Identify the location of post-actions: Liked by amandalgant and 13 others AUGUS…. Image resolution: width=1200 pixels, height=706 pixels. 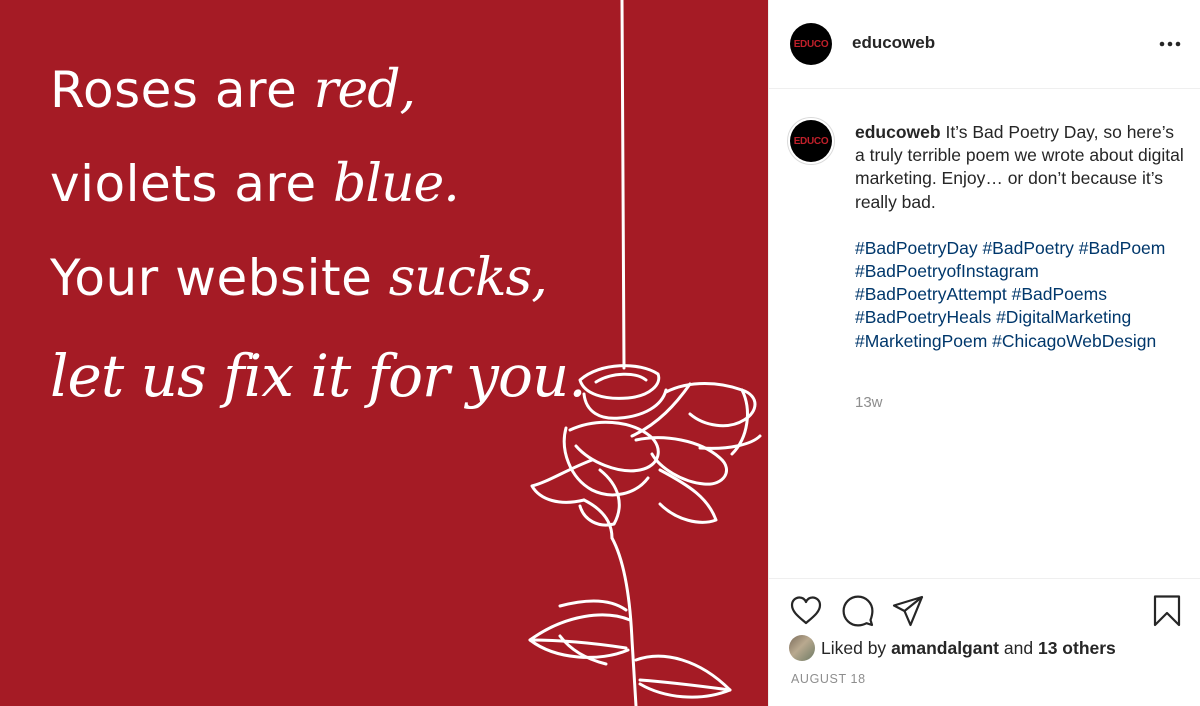
(984, 642).